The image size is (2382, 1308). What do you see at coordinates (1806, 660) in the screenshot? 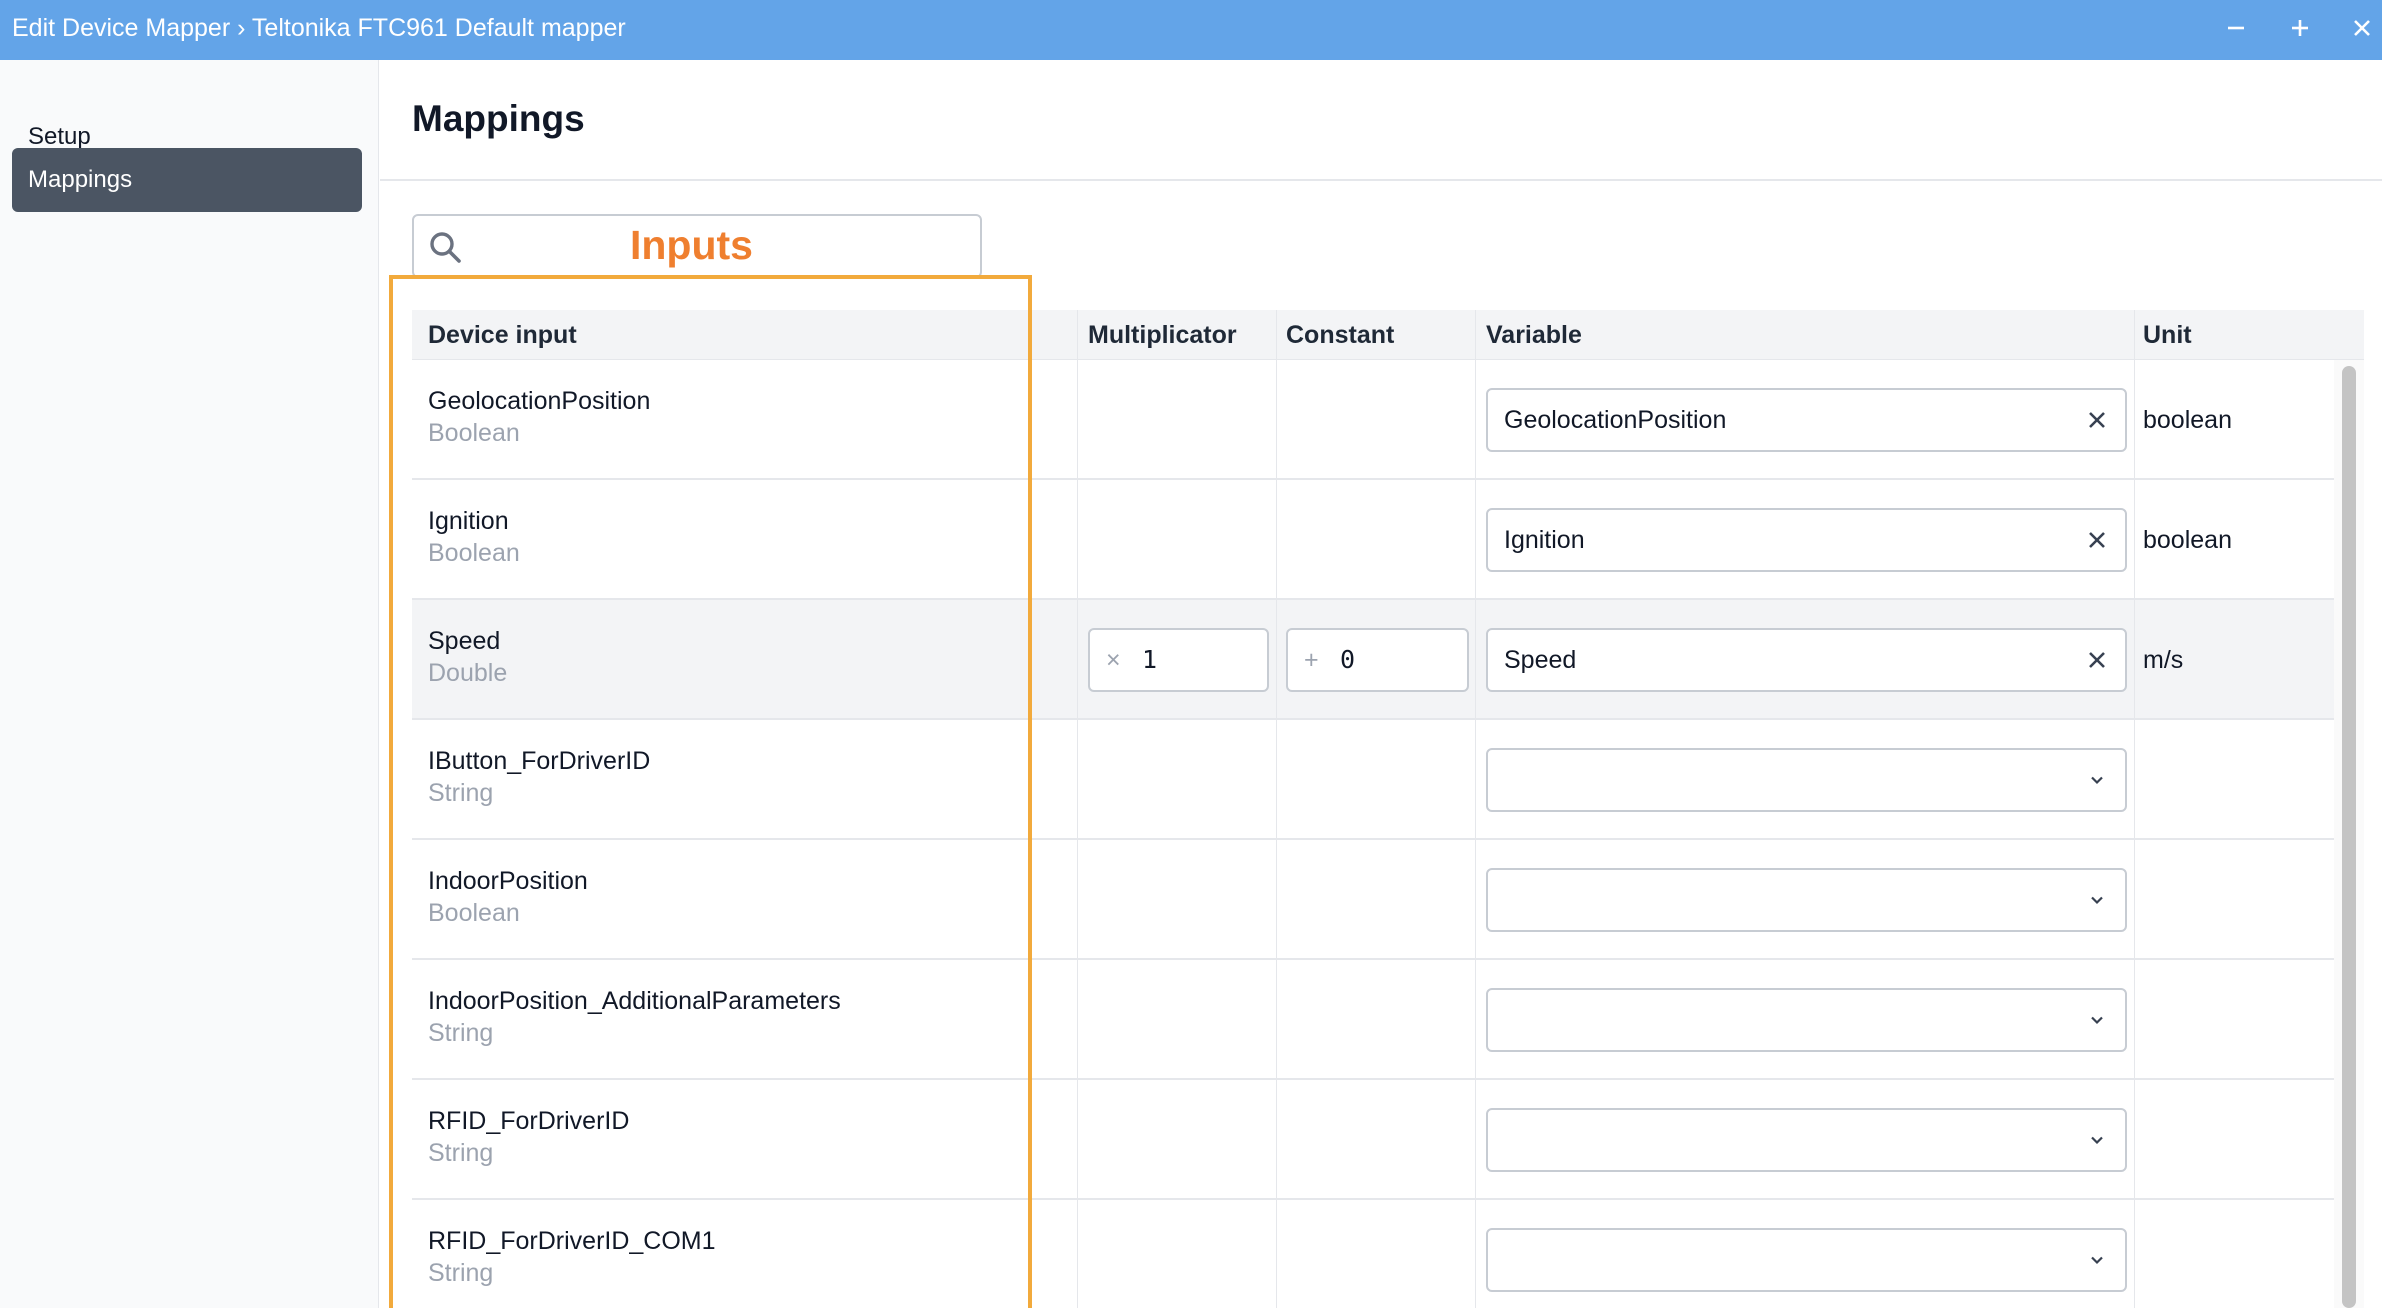
I see `variable-select: Speed` at bounding box center [1806, 660].